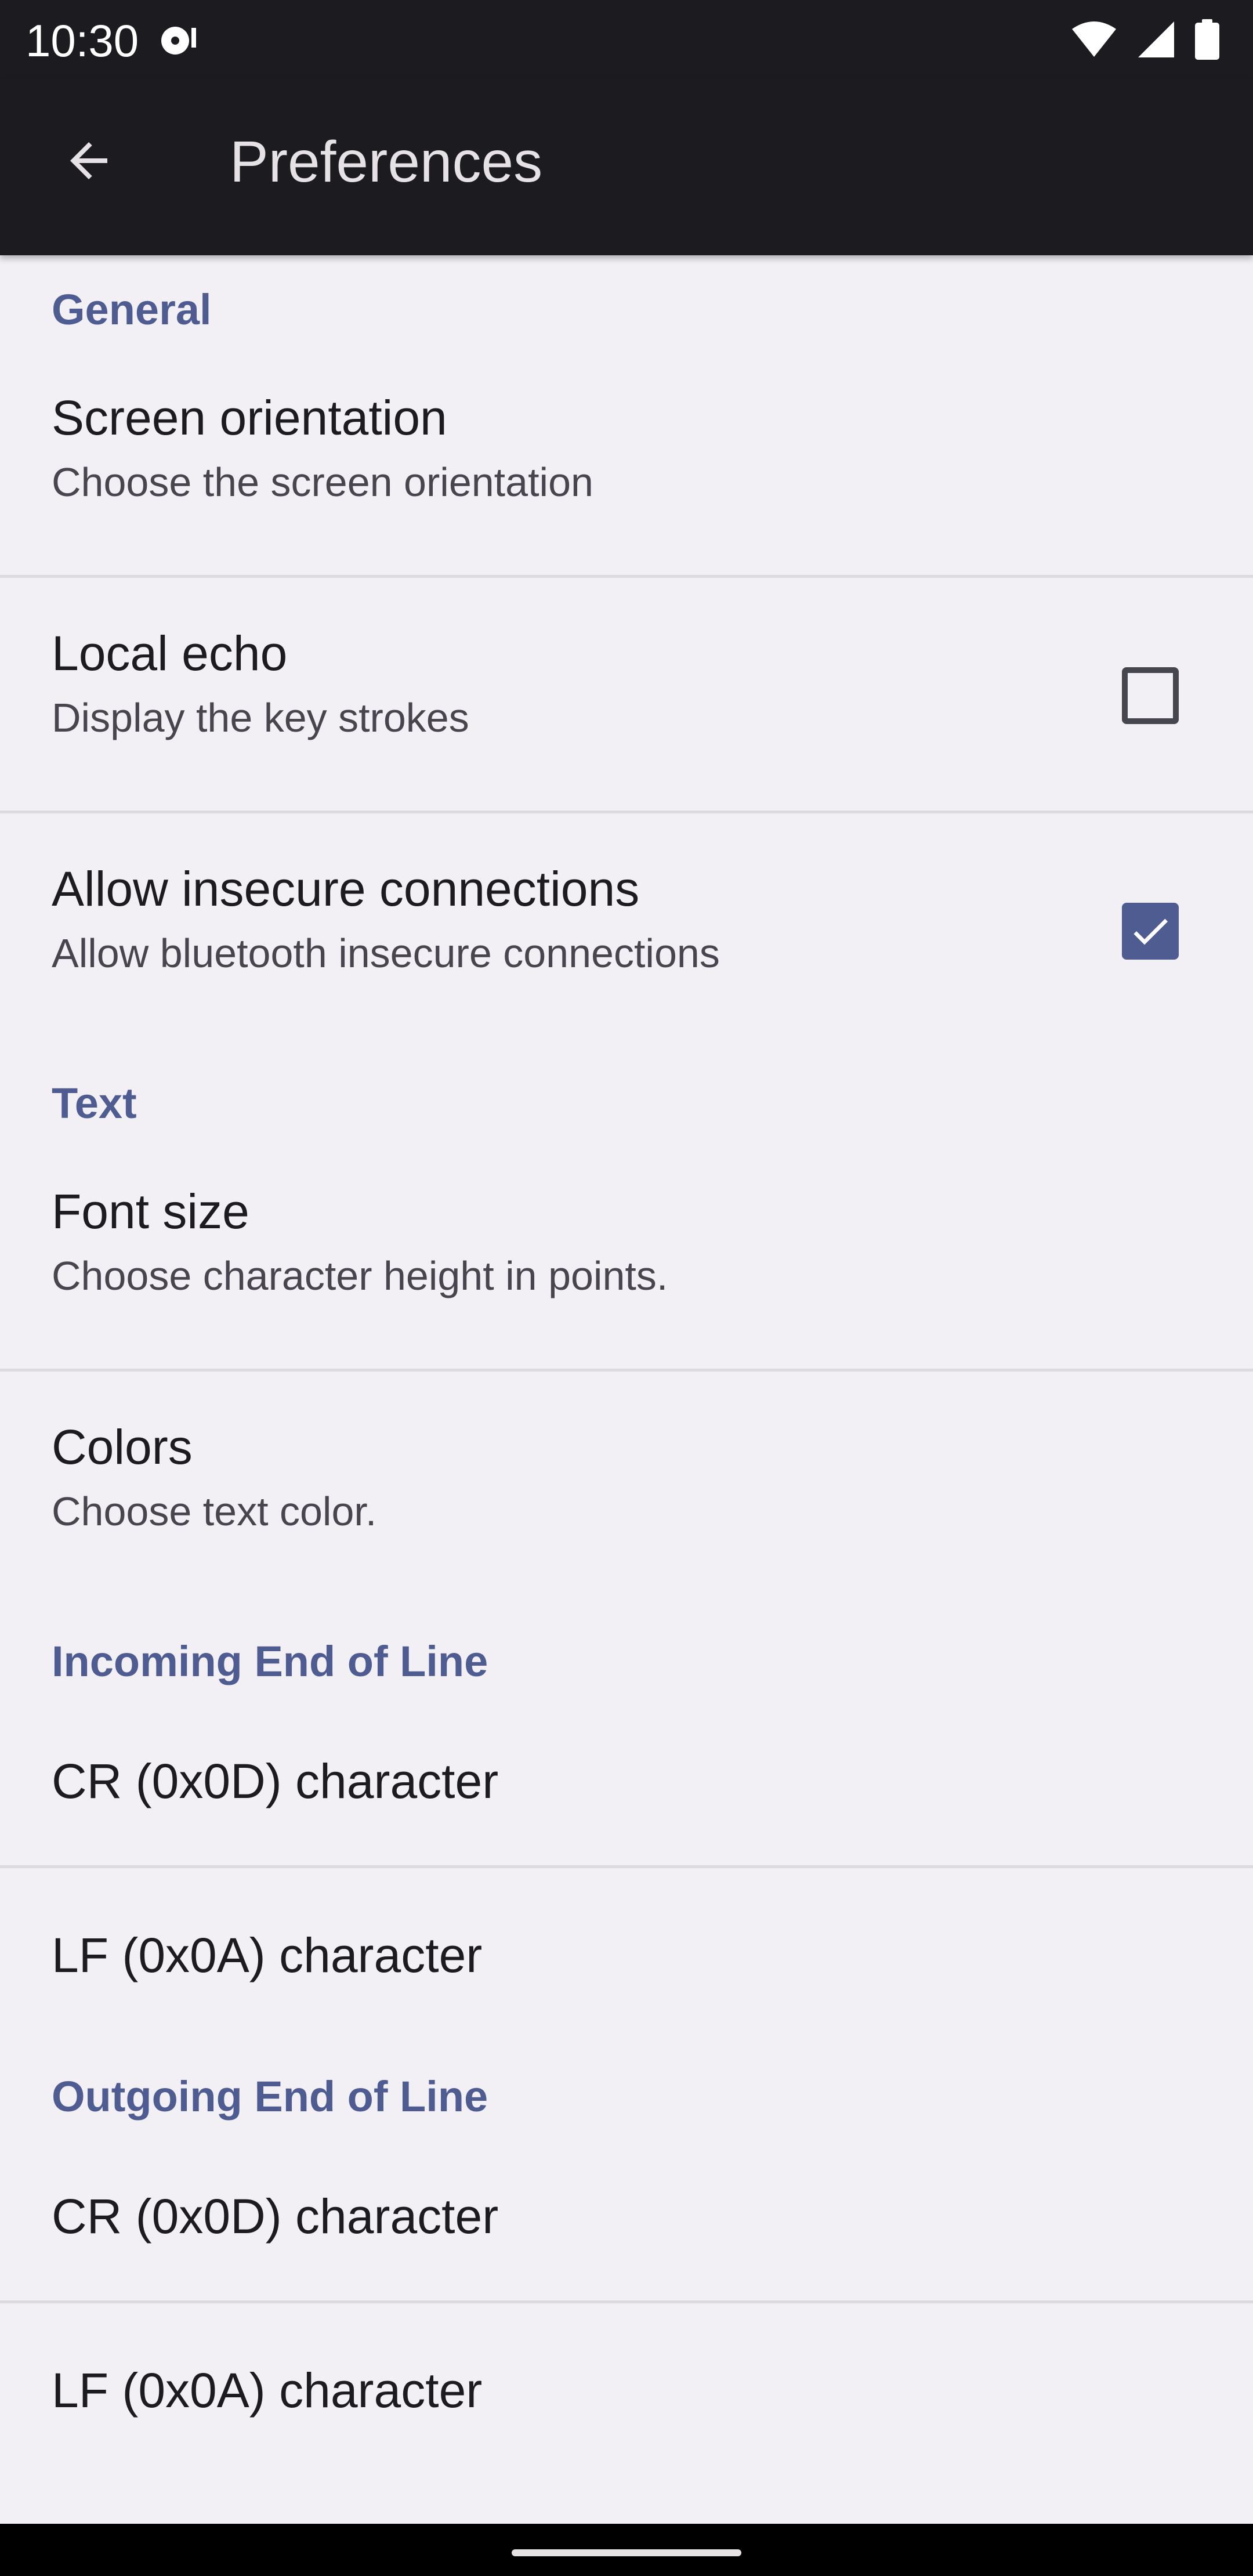 This screenshot has width=1253, height=2576. What do you see at coordinates (1094, 39) in the screenshot?
I see `wifi-icon` at bounding box center [1094, 39].